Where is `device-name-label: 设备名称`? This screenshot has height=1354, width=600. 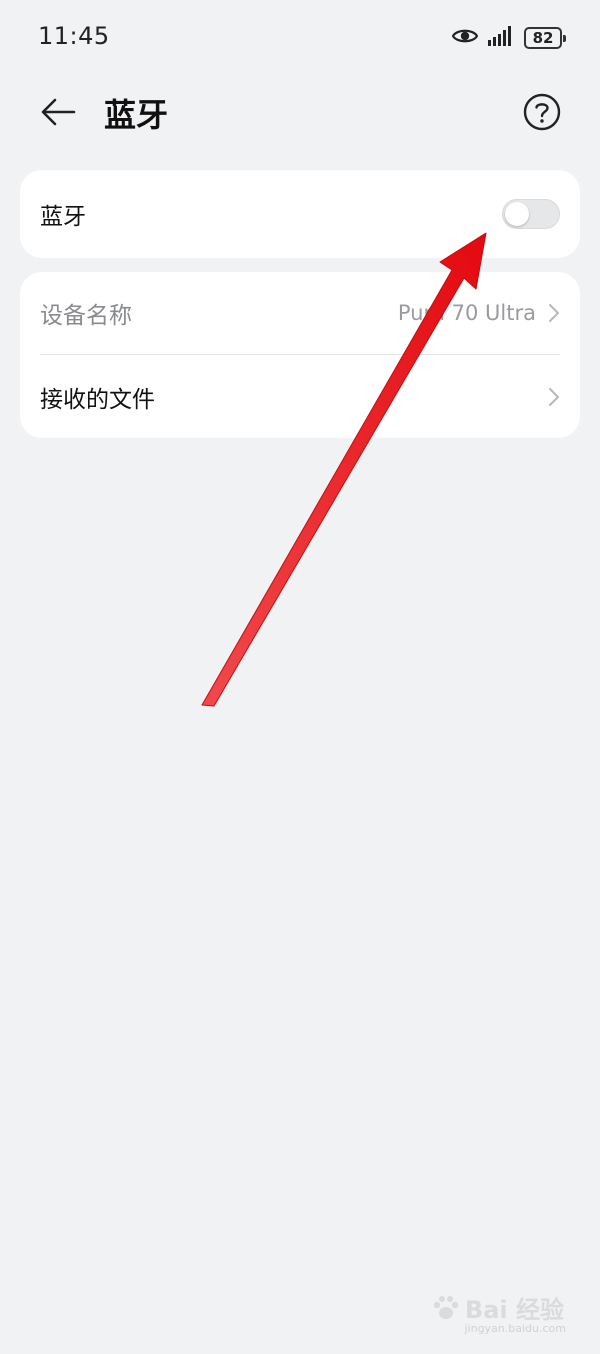
device-name-label: 设备名称 is located at coordinates (86, 316).